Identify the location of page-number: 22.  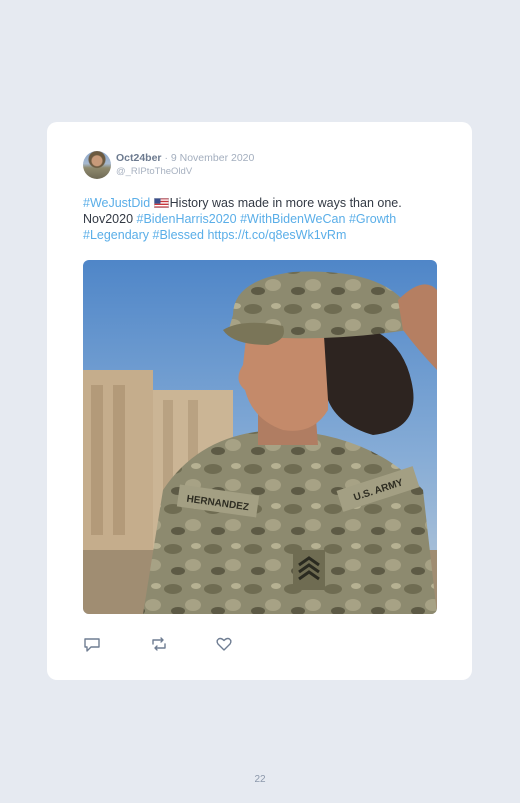
(260, 779).